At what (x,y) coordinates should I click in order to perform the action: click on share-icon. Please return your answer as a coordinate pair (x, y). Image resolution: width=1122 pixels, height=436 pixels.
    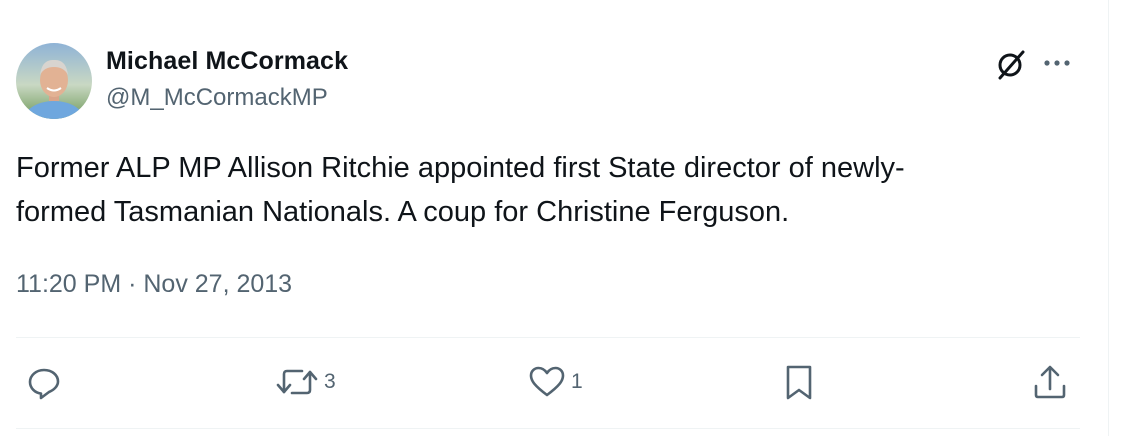
    Looking at the image, I should click on (1050, 382).